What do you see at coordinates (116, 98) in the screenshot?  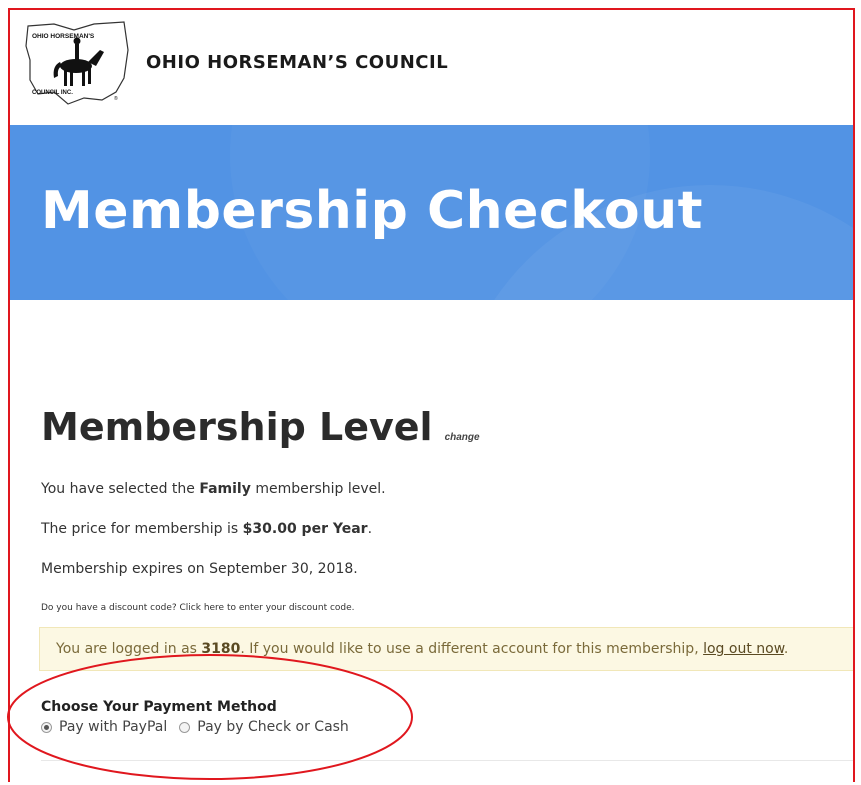 I see `registered-mark-icon: ®` at bounding box center [116, 98].